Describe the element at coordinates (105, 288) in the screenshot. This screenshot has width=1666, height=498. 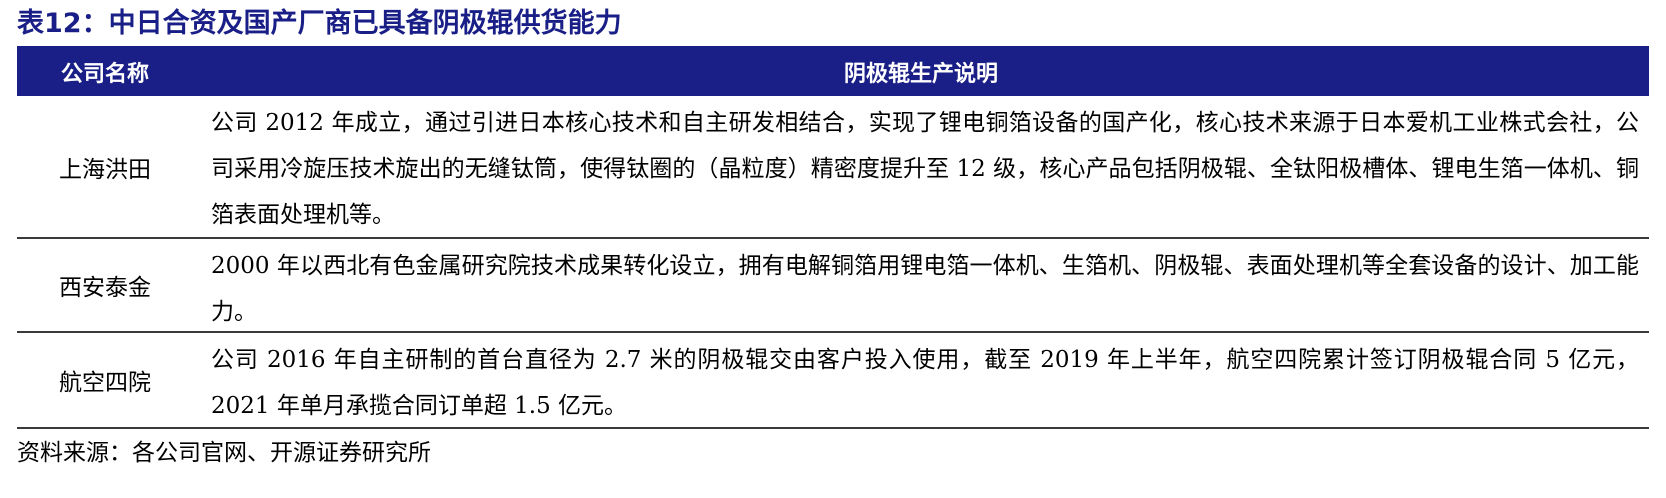
I see `company-cell: 西安泰金` at that location.